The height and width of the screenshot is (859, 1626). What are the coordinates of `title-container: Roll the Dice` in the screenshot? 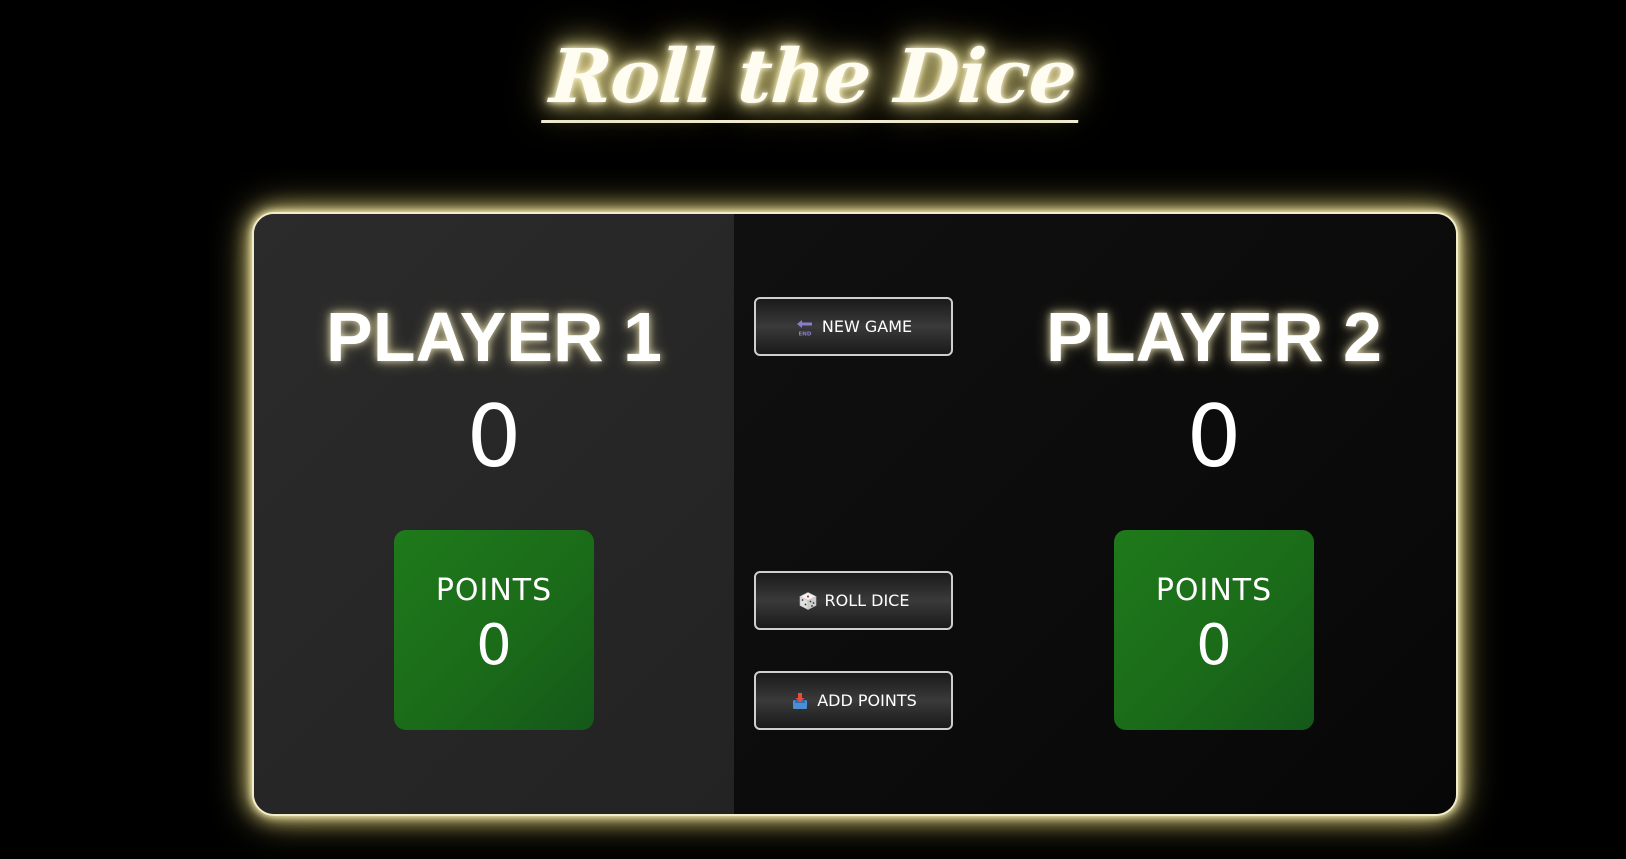 It's located at (813, 78).